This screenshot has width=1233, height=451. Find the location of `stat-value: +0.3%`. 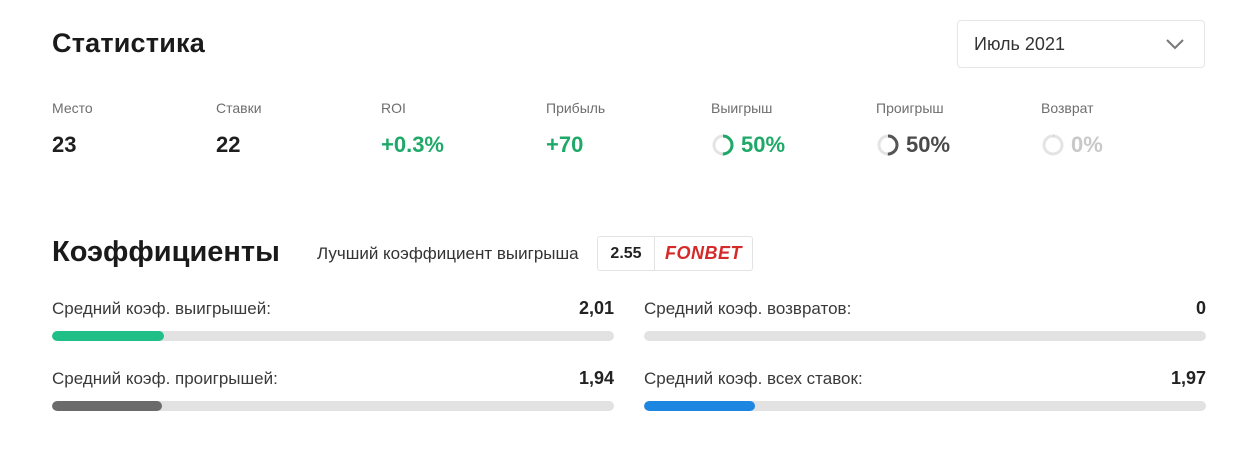

stat-value: +0.3% is located at coordinates (412, 144).